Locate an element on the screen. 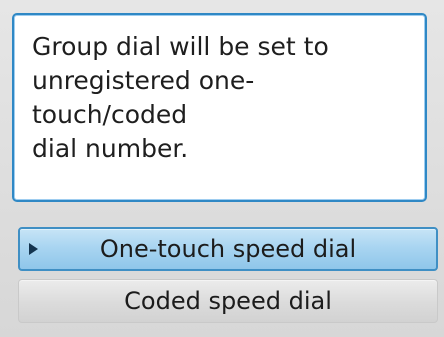 The height and width of the screenshot is (337, 444). selection-cursor-icon is located at coordinates (33, 249).